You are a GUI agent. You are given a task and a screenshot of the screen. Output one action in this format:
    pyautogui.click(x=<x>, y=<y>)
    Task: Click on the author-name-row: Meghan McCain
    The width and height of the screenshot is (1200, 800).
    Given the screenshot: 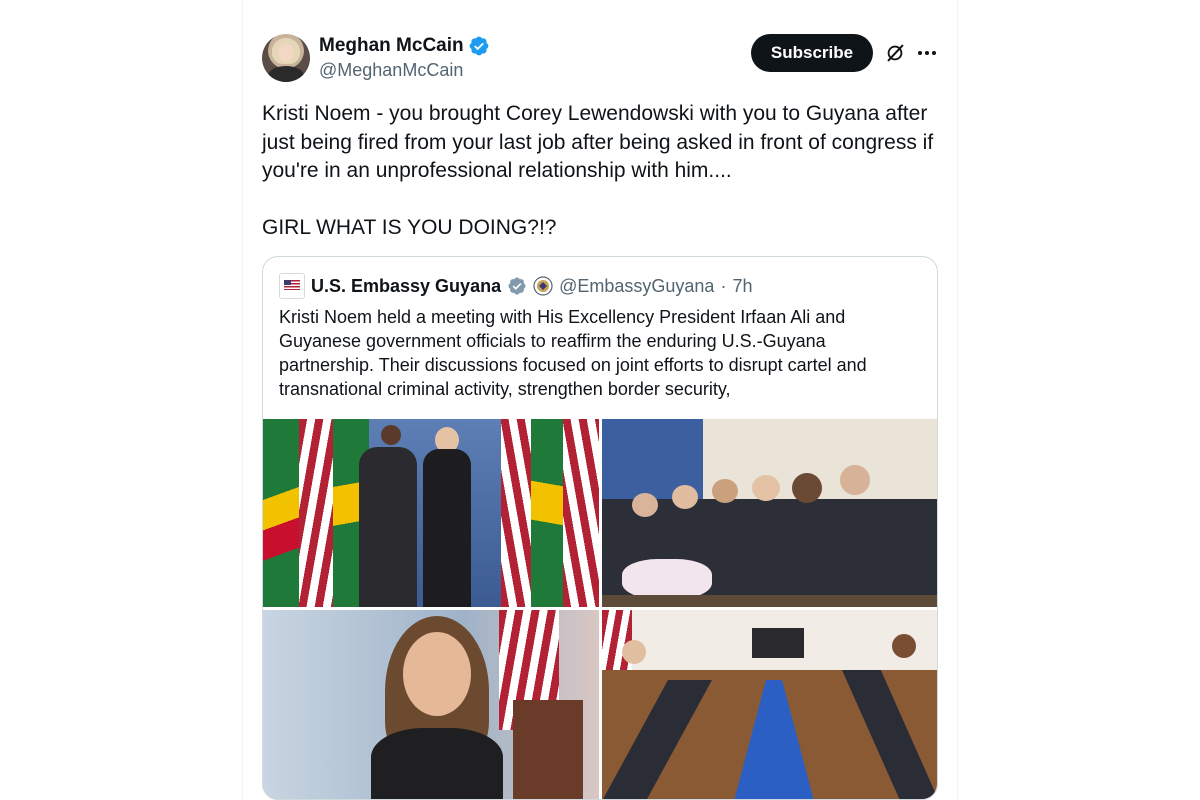 What is the action you would take?
    pyautogui.click(x=404, y=46)
    